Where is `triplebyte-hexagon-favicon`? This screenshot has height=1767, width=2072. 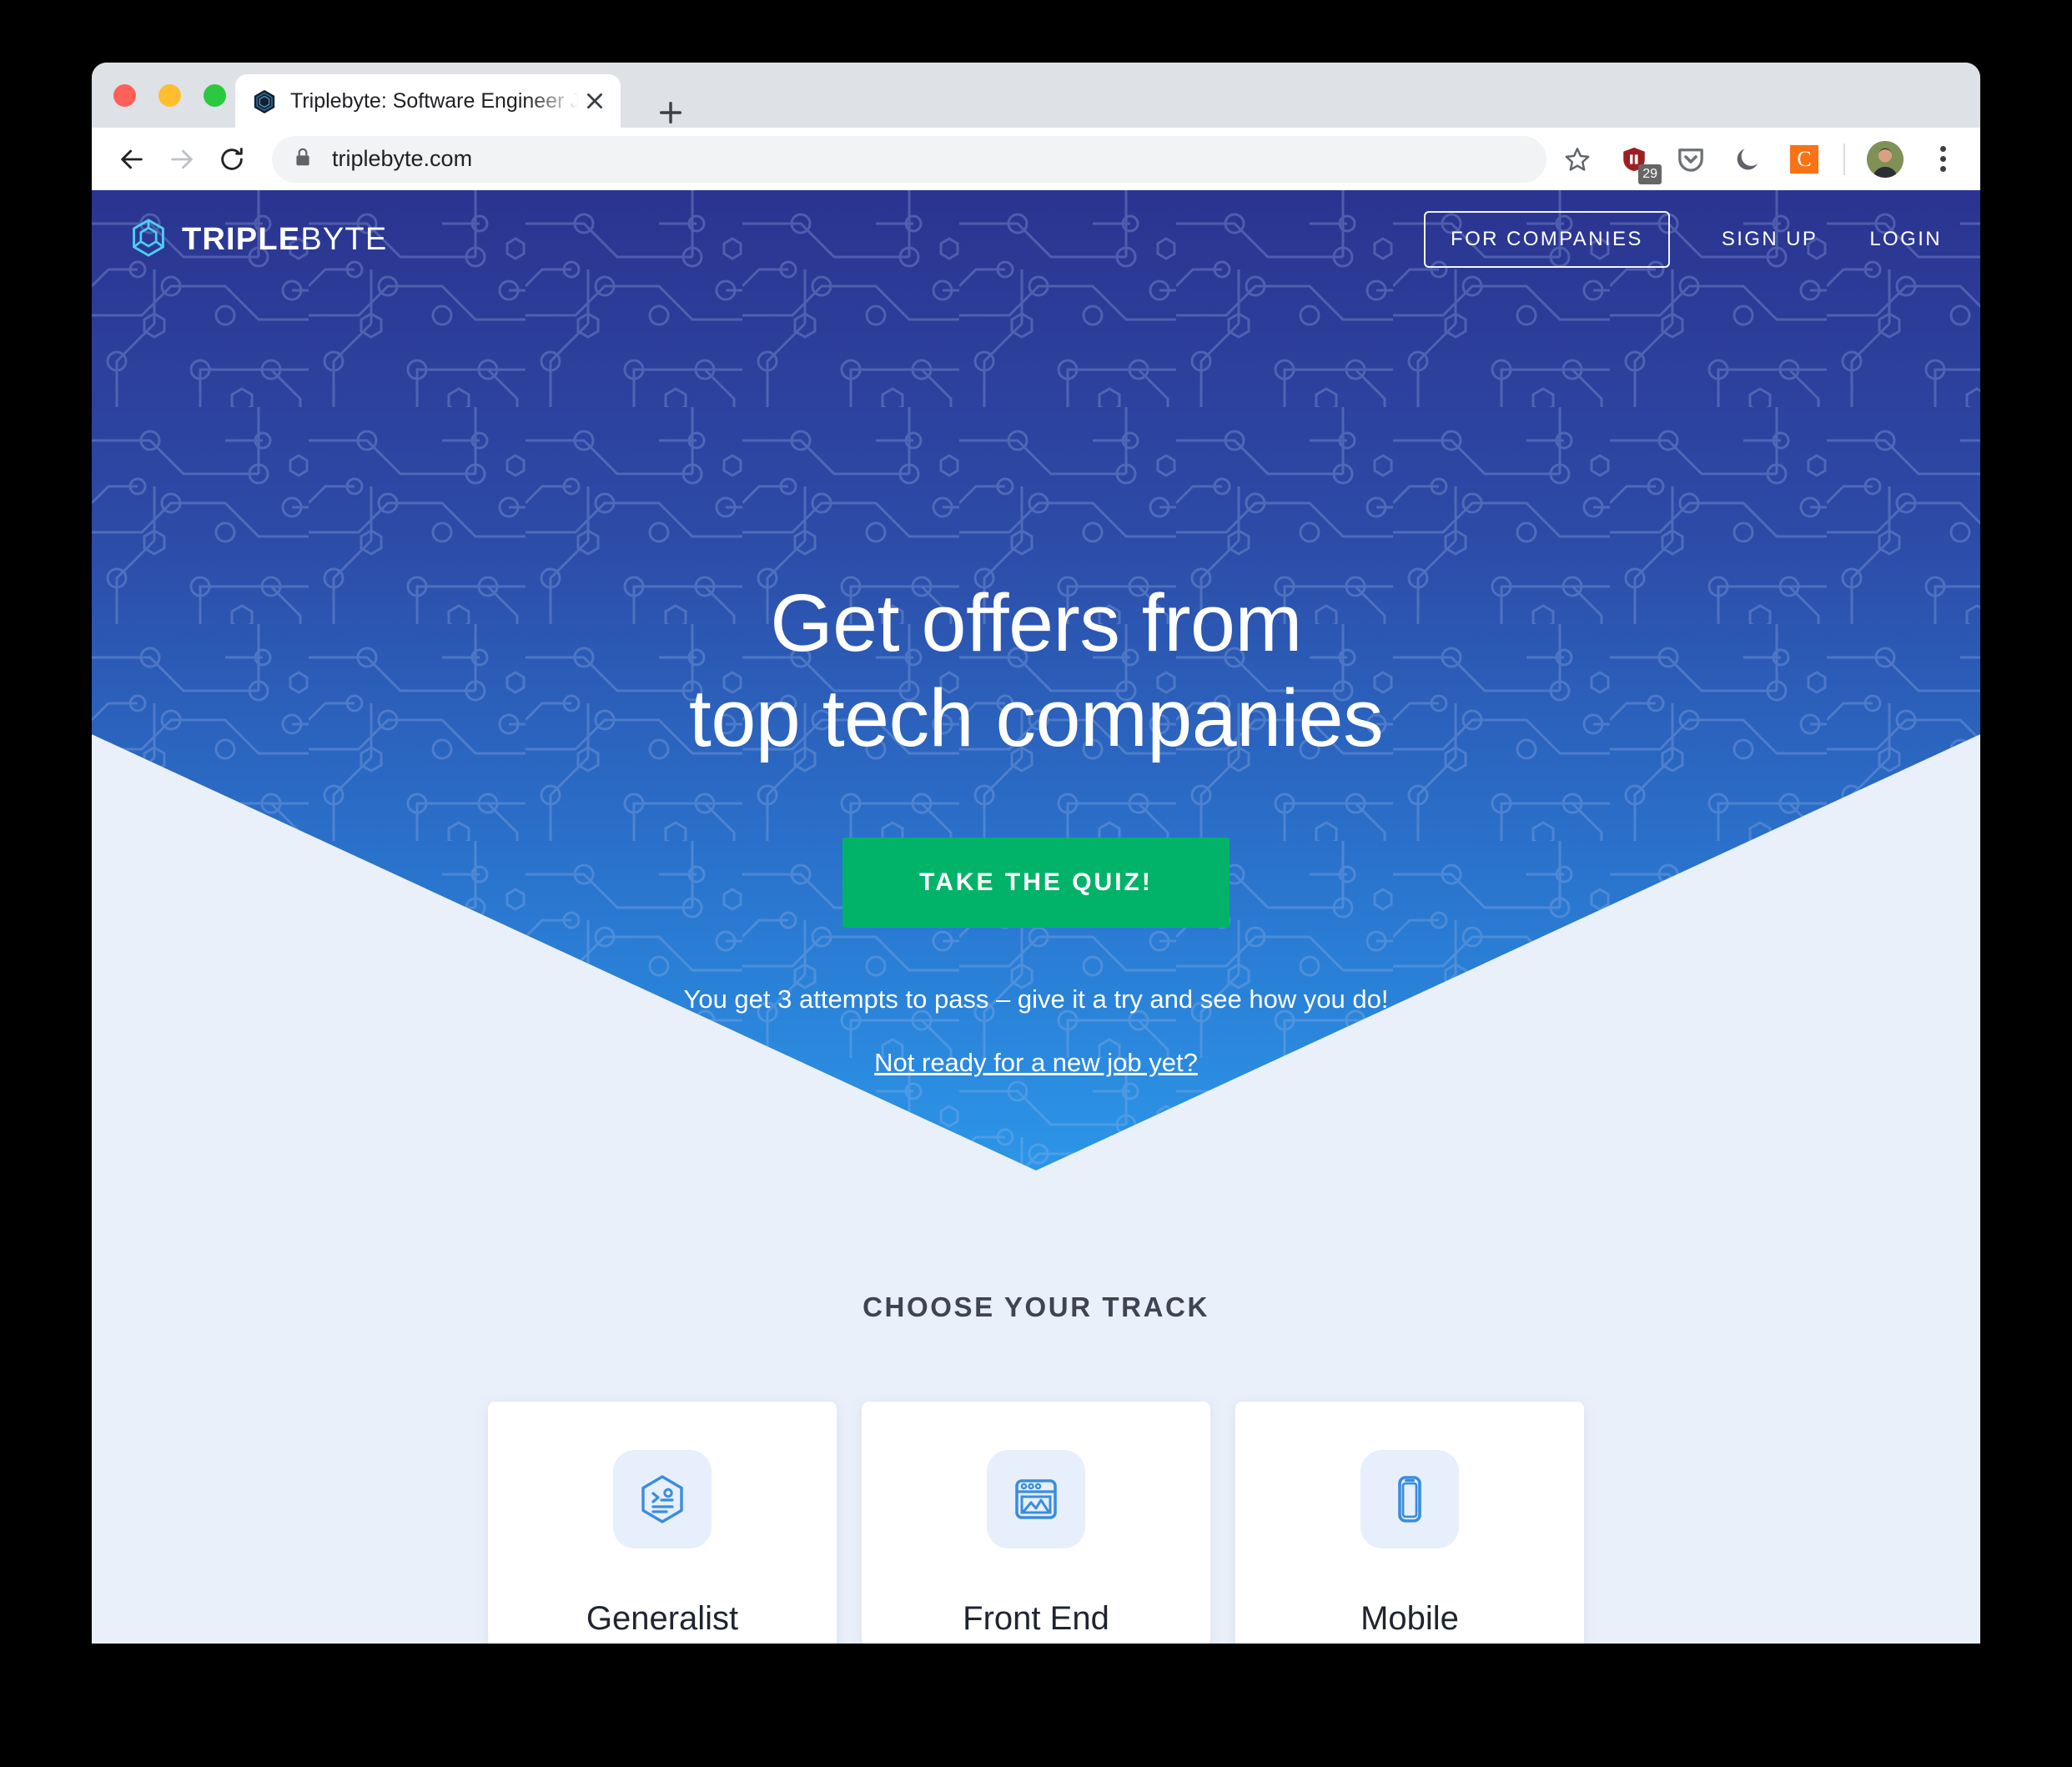 triplebyte-hexagon-favicon is located at coordinates (264, 100).